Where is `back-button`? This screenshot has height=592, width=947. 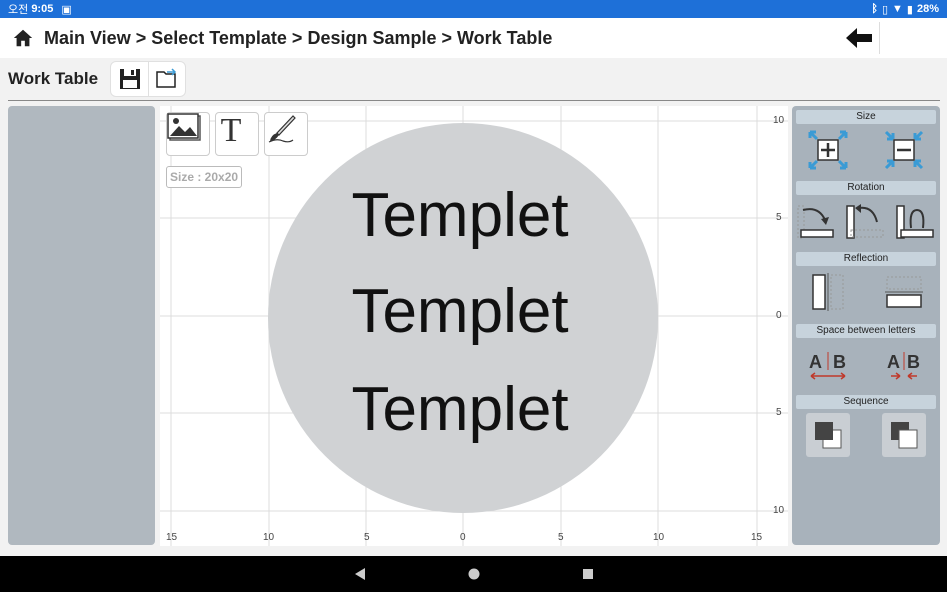
back-button is located at coordinates (859, 38).